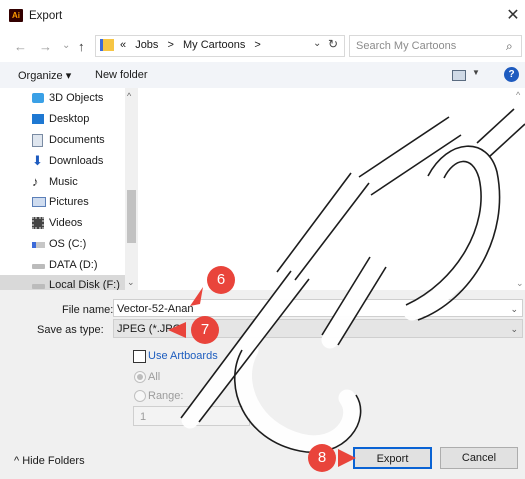  I want to click on sidebar-item-label: Music, so click(63, 182).